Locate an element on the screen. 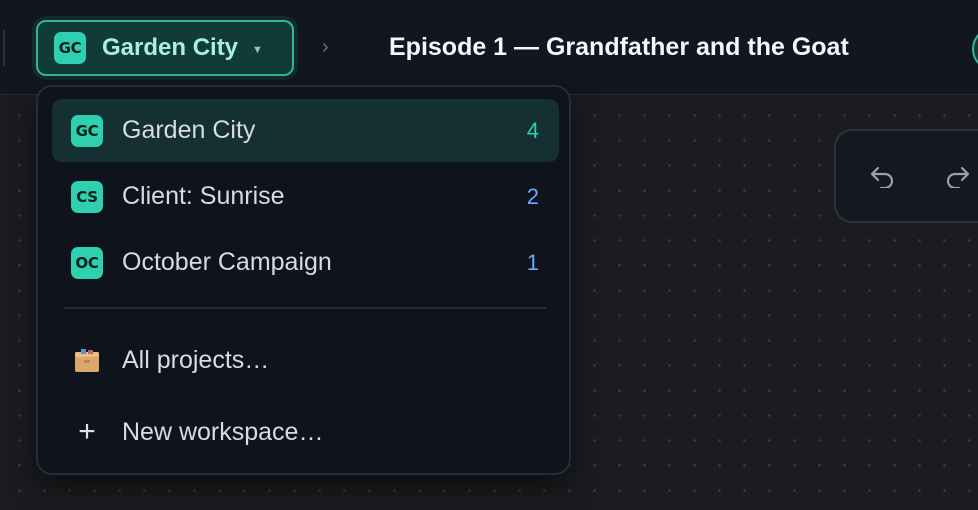  workspace-item-october-campaign: OC October Campaign 1 is located at coordinates (305, 262).